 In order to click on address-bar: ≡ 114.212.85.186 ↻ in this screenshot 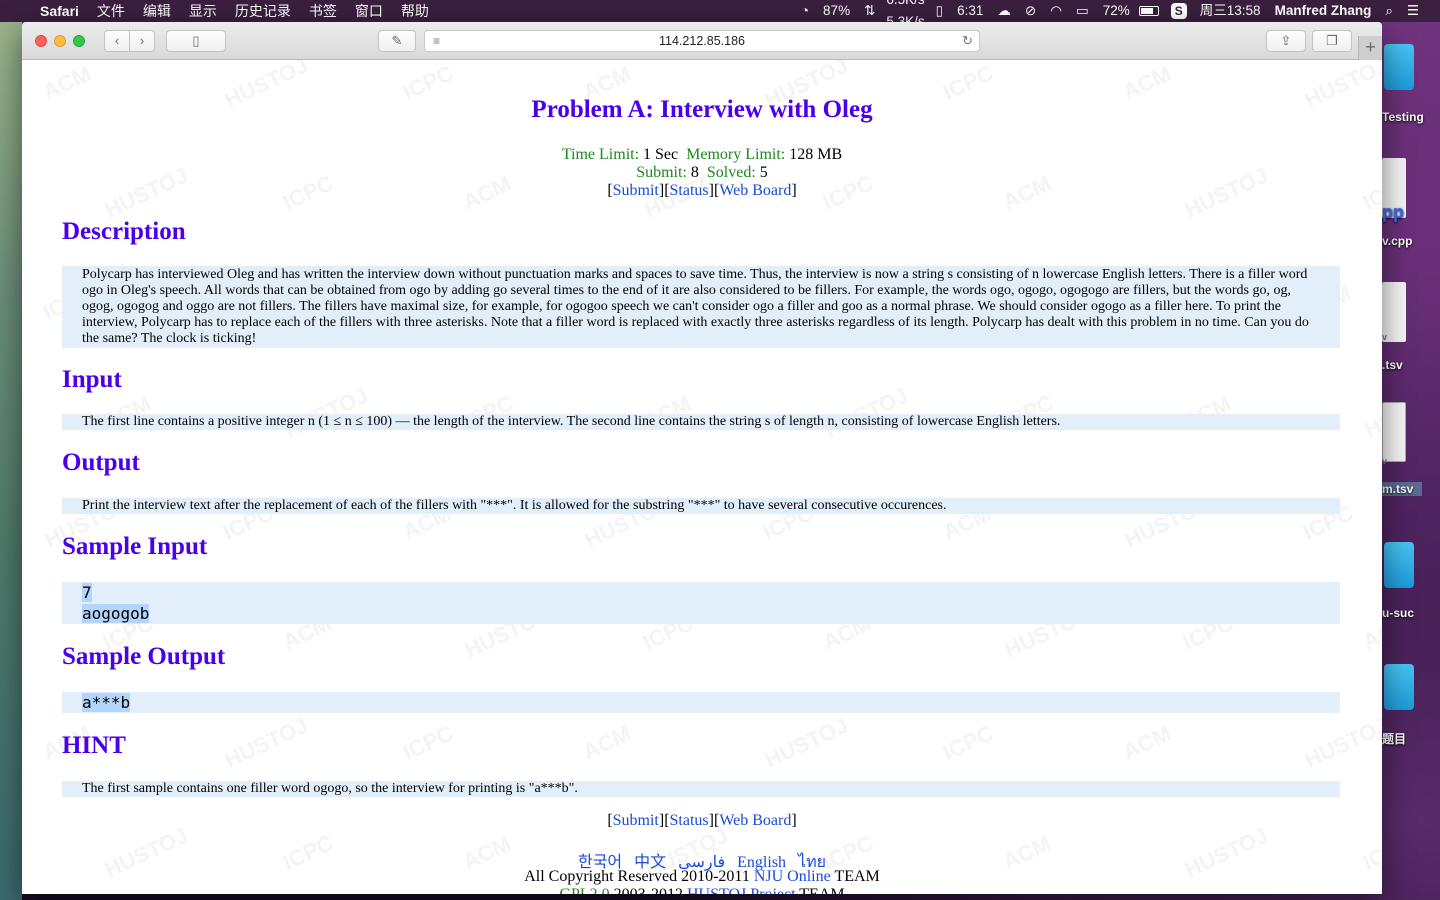, I will do `click(702, 41)`.